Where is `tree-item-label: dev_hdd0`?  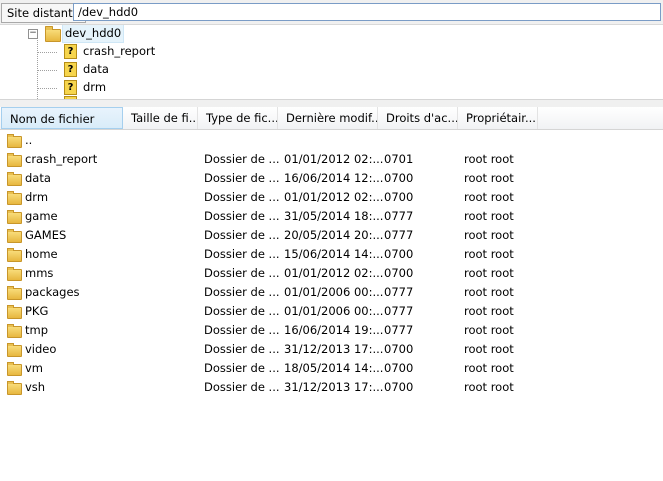
tree-item-label: dev_hdd0 is located at coordinates (93, 34).